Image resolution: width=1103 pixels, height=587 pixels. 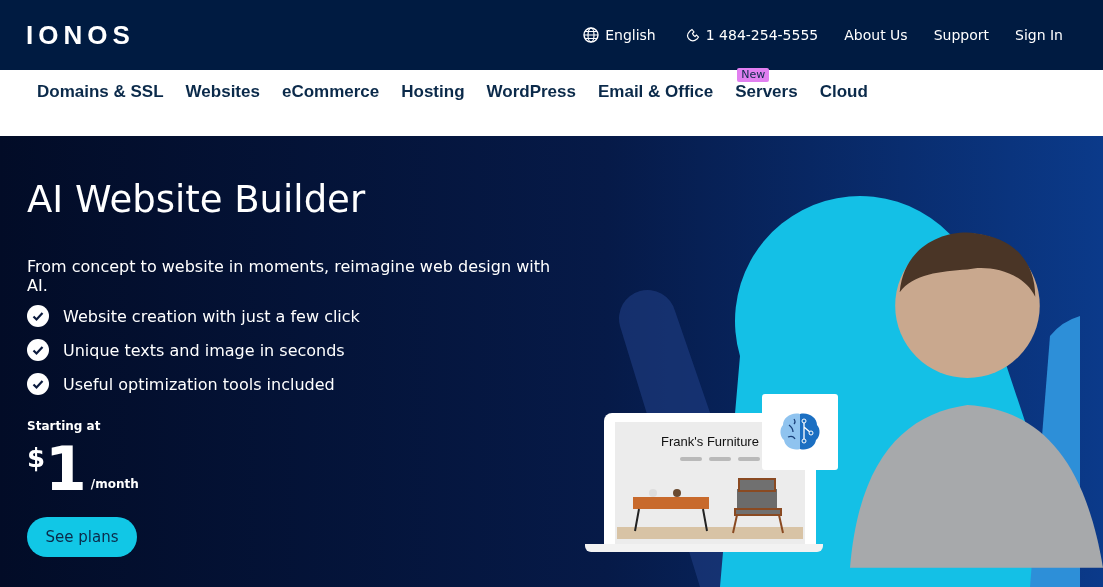 I want to click on site-title: Frank's Furniture, so click(x=710, y=441).